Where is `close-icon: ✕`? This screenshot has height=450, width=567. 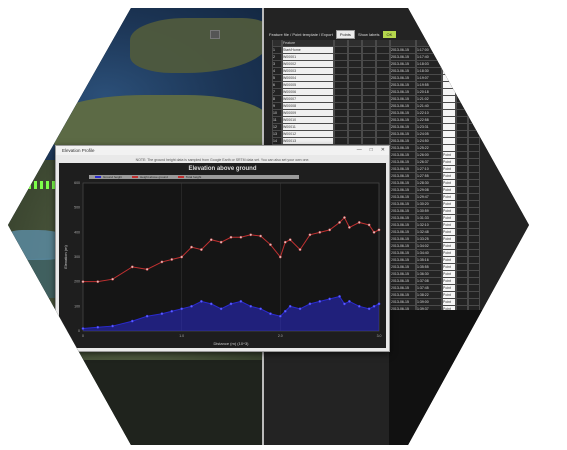
close-icon: ✕ is located at coordinates (383, 150).